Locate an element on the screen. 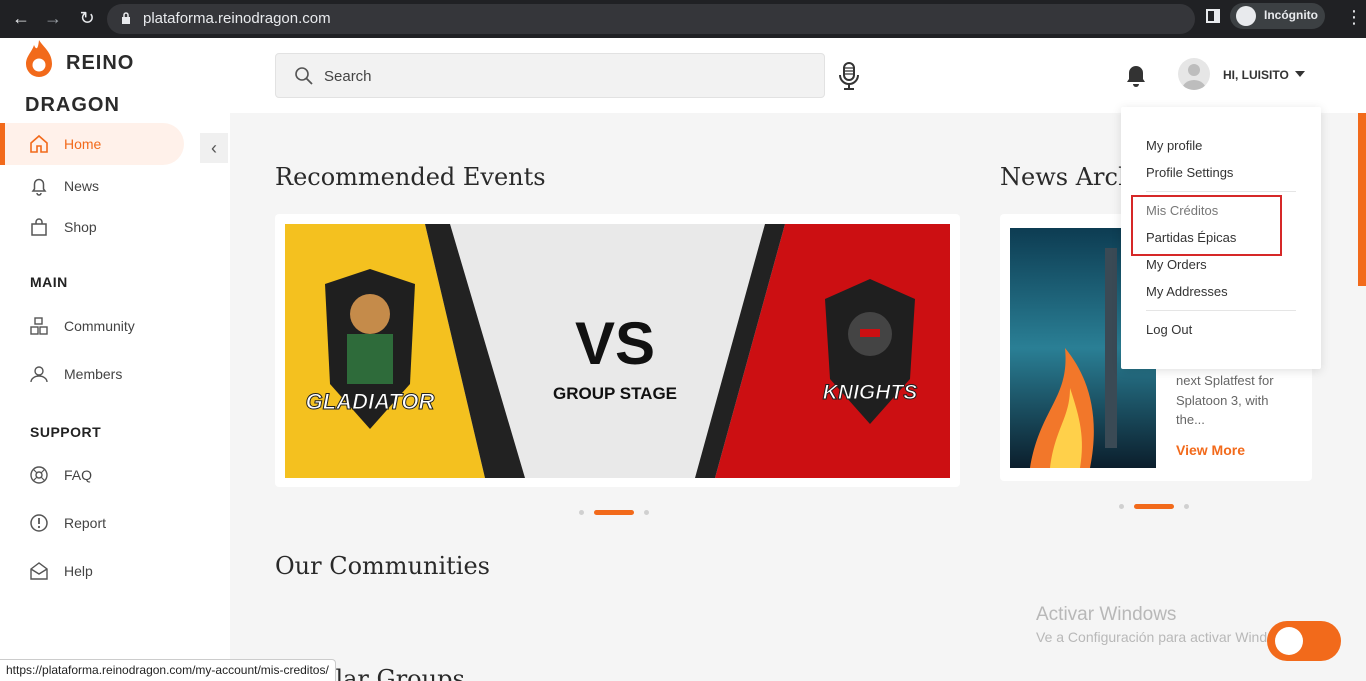 Image resolution: width=1366 pixels, height=681 pixels. incognito-icon is located at coordinates (1246, 16).